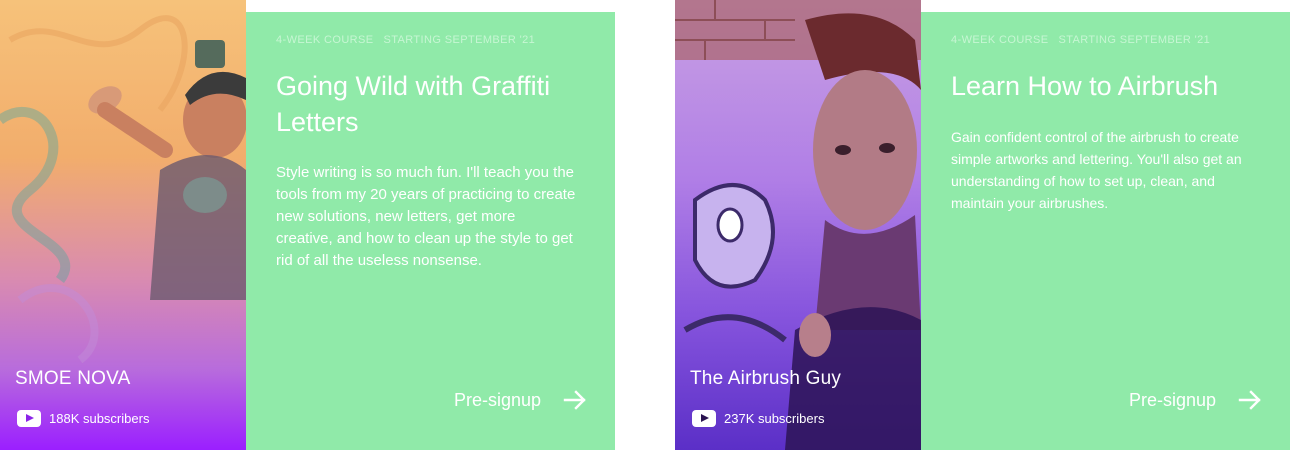  I want to click on subscriber-count: 188K subscribers, so click(83, 418).